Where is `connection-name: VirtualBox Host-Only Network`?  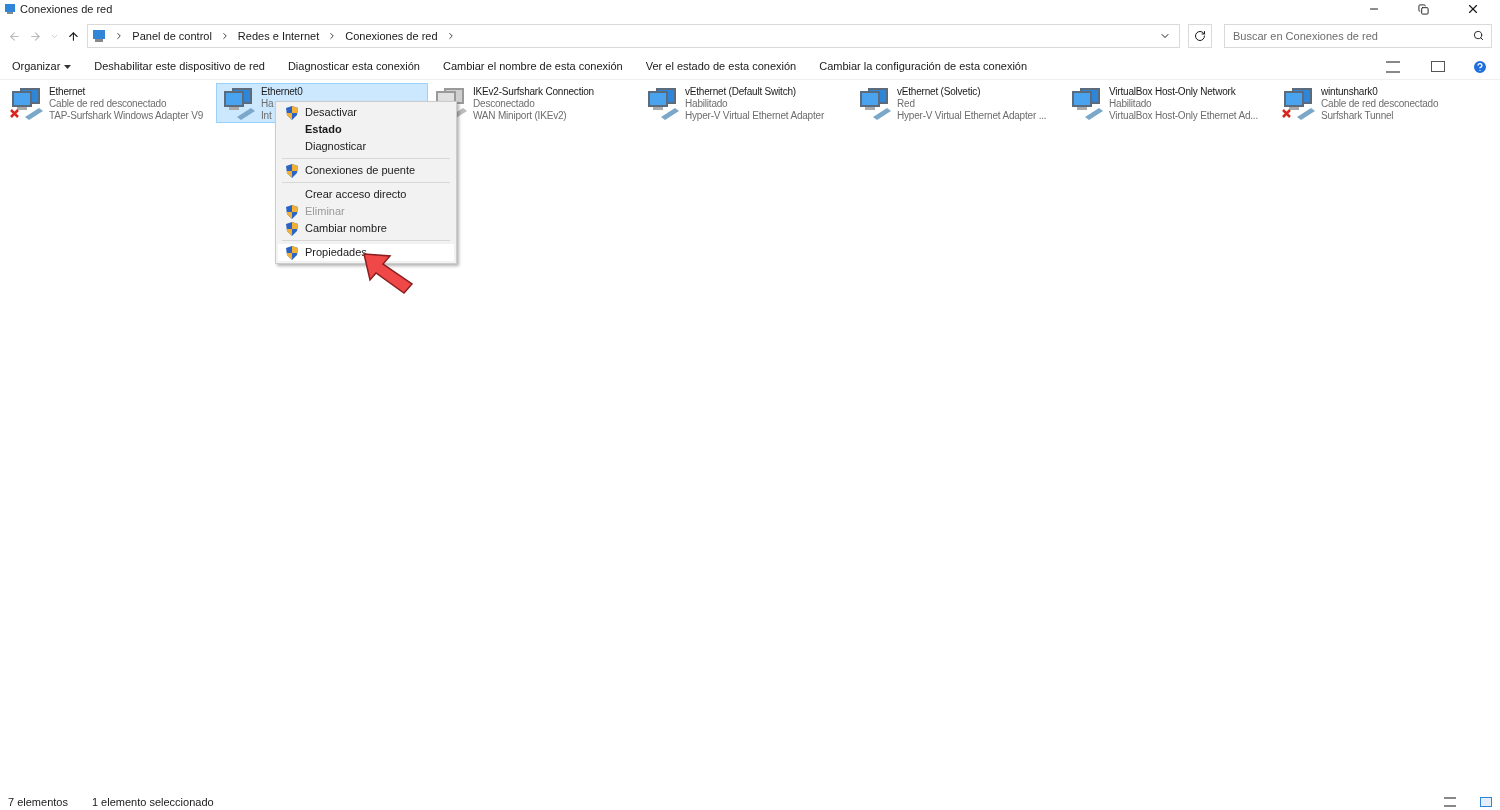
connection-name: VirtualBox Host-Only Network is located at coordinates (1172, 92).